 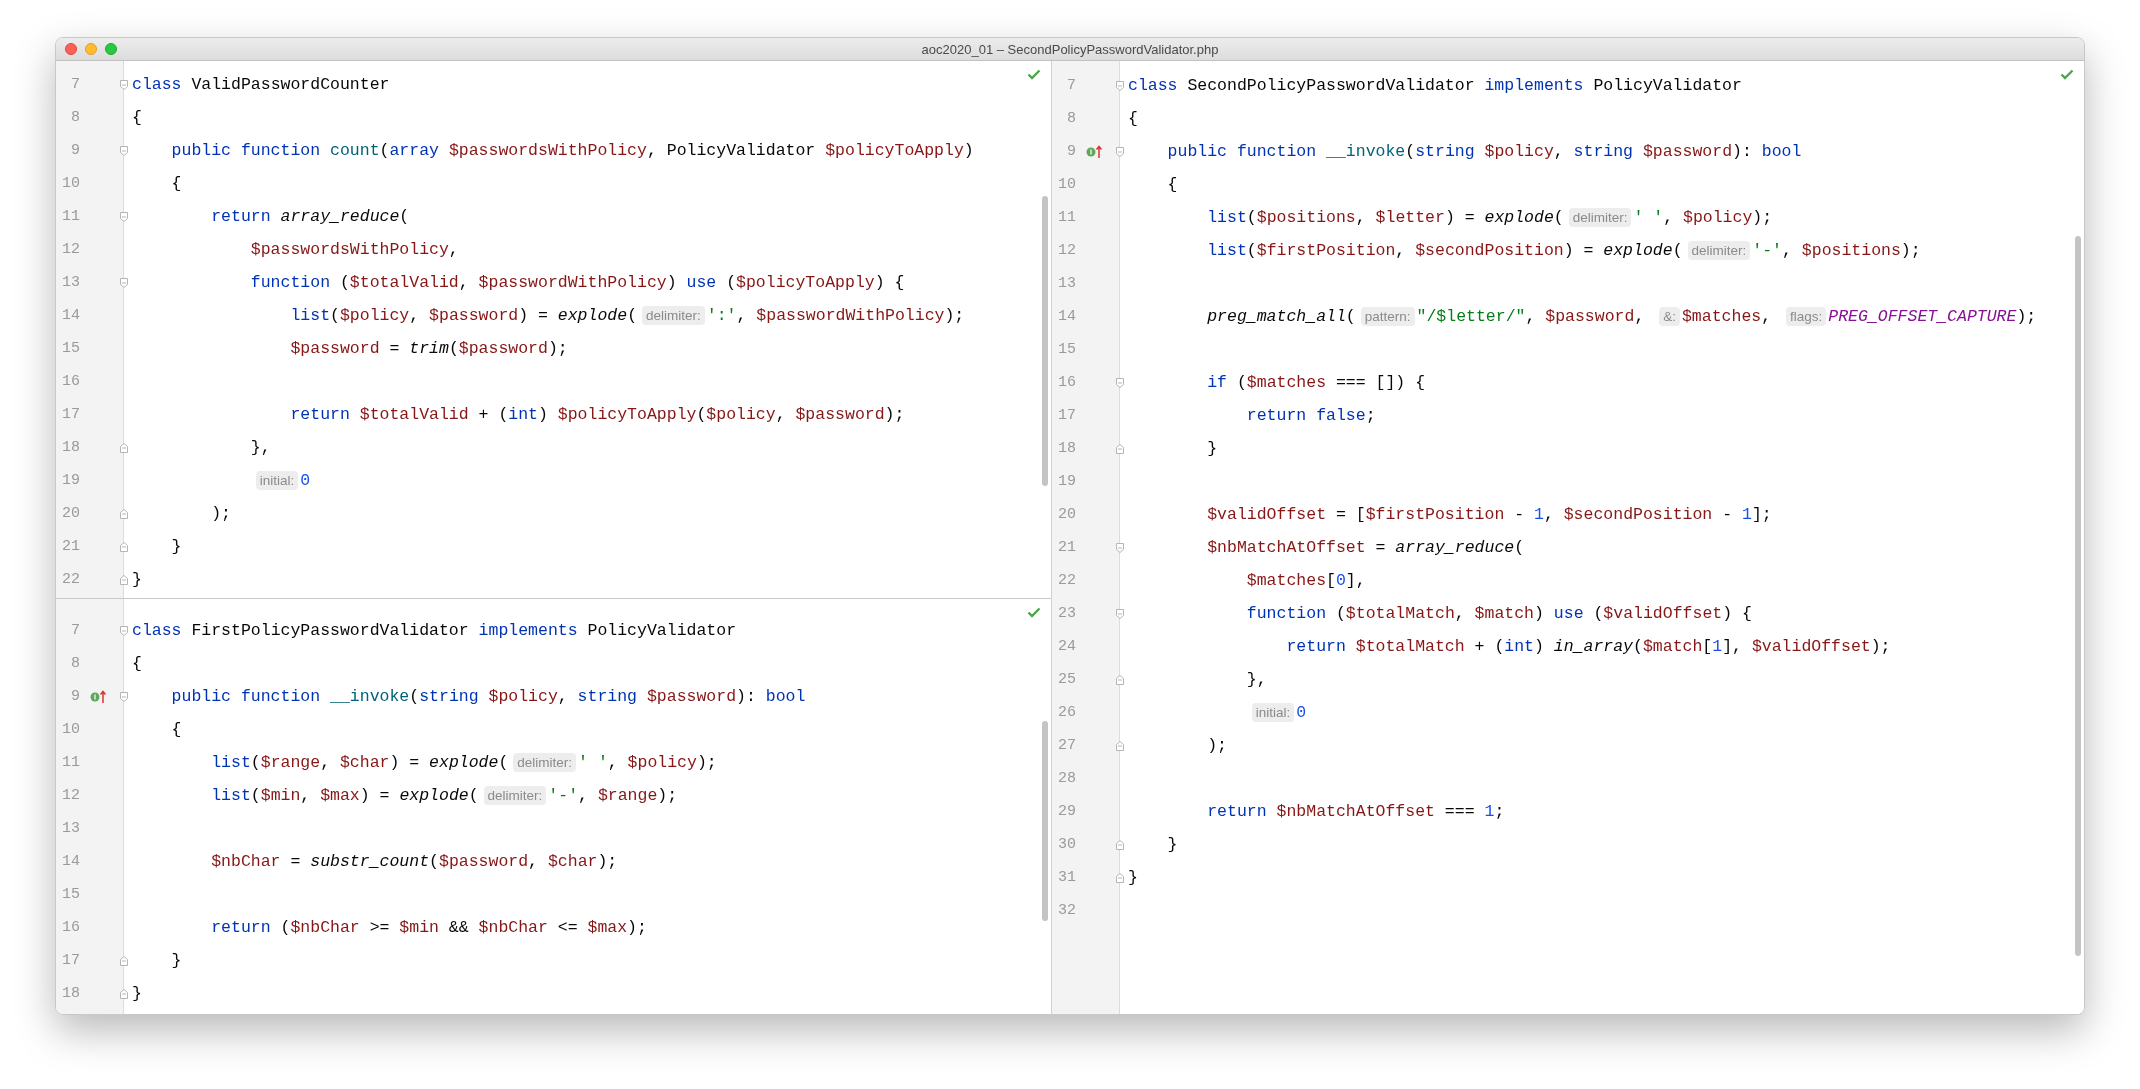 What do you see at coordinates (1071, 151) in the screenshot?
I see `line-number: 9` at bounding box center [1071, 151].